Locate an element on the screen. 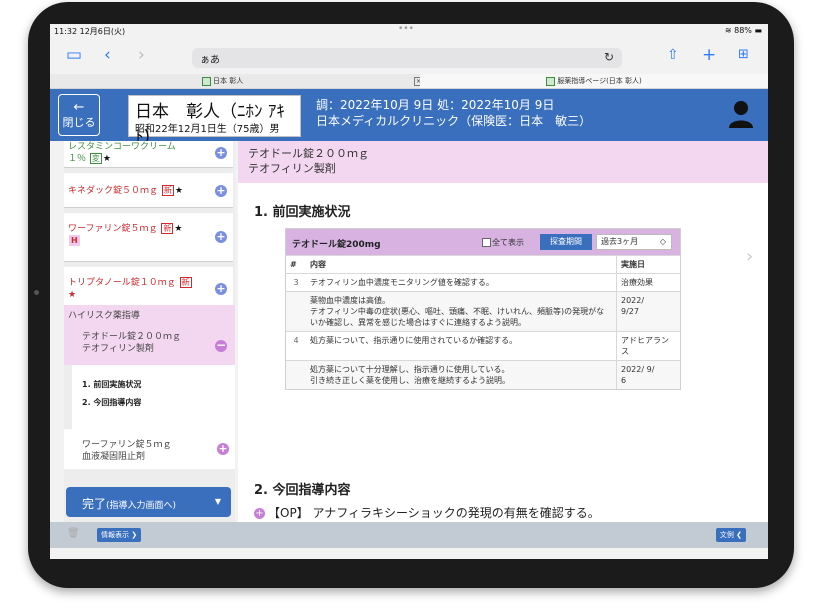 This screenshot has width=816, height=609. table-drug-name: テオドール錠200mg is located at coordinates (336, 245).